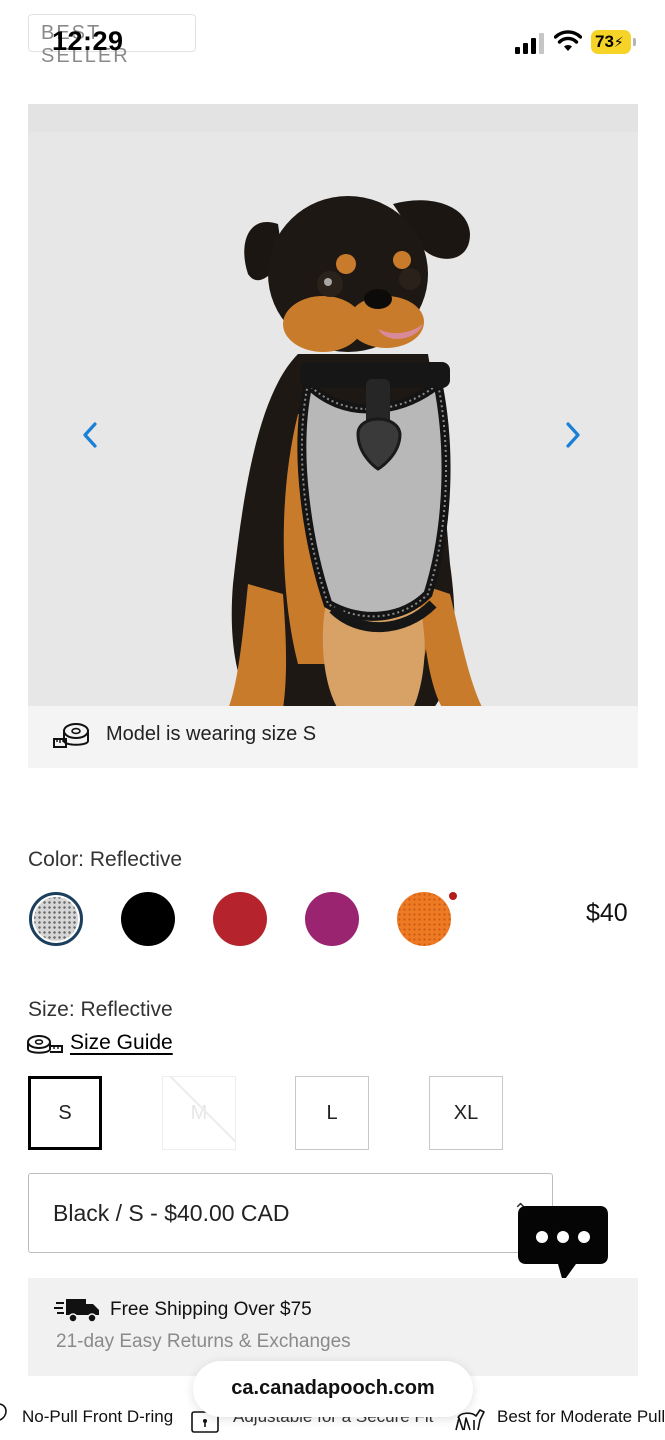 The height and width of the screenshot is (1440, 665). What do you see at coordinates (332, 40) in the screenshot?
I see `status-bar: BEST SELLER 12:29 73⚡` at bounding box center [332, 40].